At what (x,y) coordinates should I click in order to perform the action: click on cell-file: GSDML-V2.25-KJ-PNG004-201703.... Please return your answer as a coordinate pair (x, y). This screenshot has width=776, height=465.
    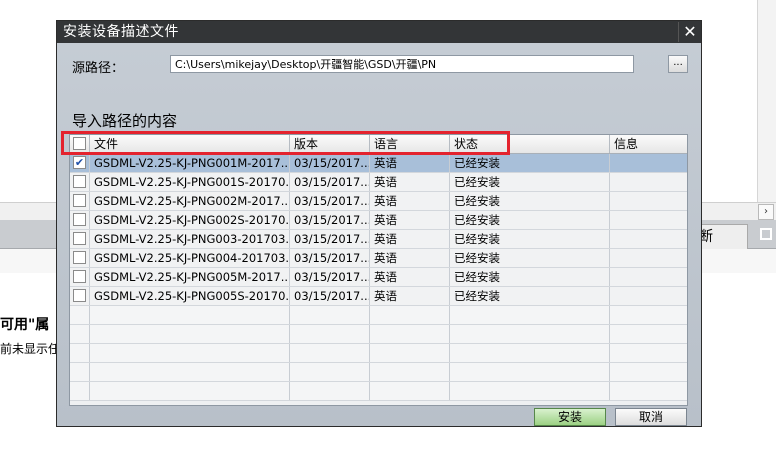
    Looking at the image, I should click on (190, 258).